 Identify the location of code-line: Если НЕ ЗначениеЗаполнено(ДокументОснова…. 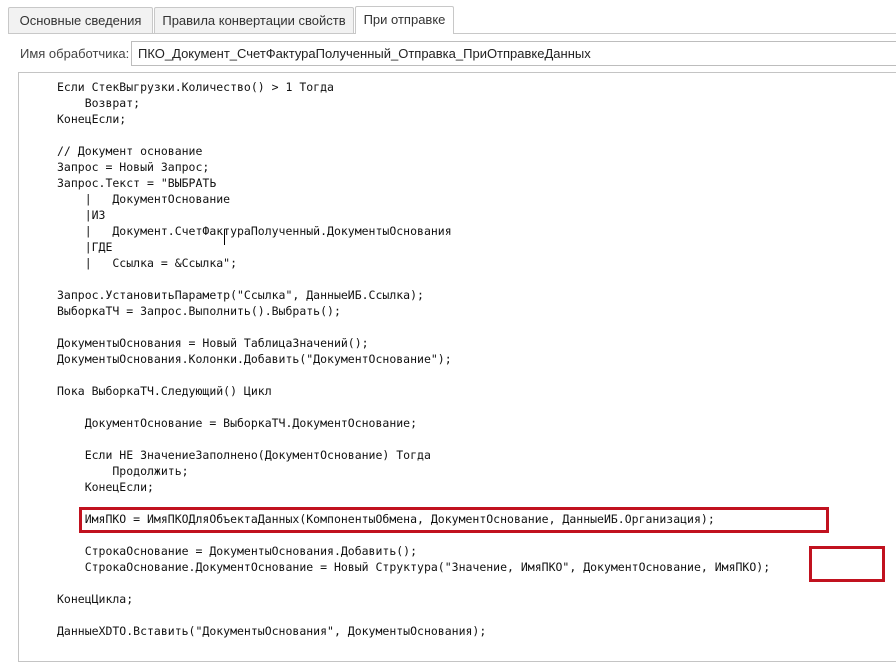
(244, 455).